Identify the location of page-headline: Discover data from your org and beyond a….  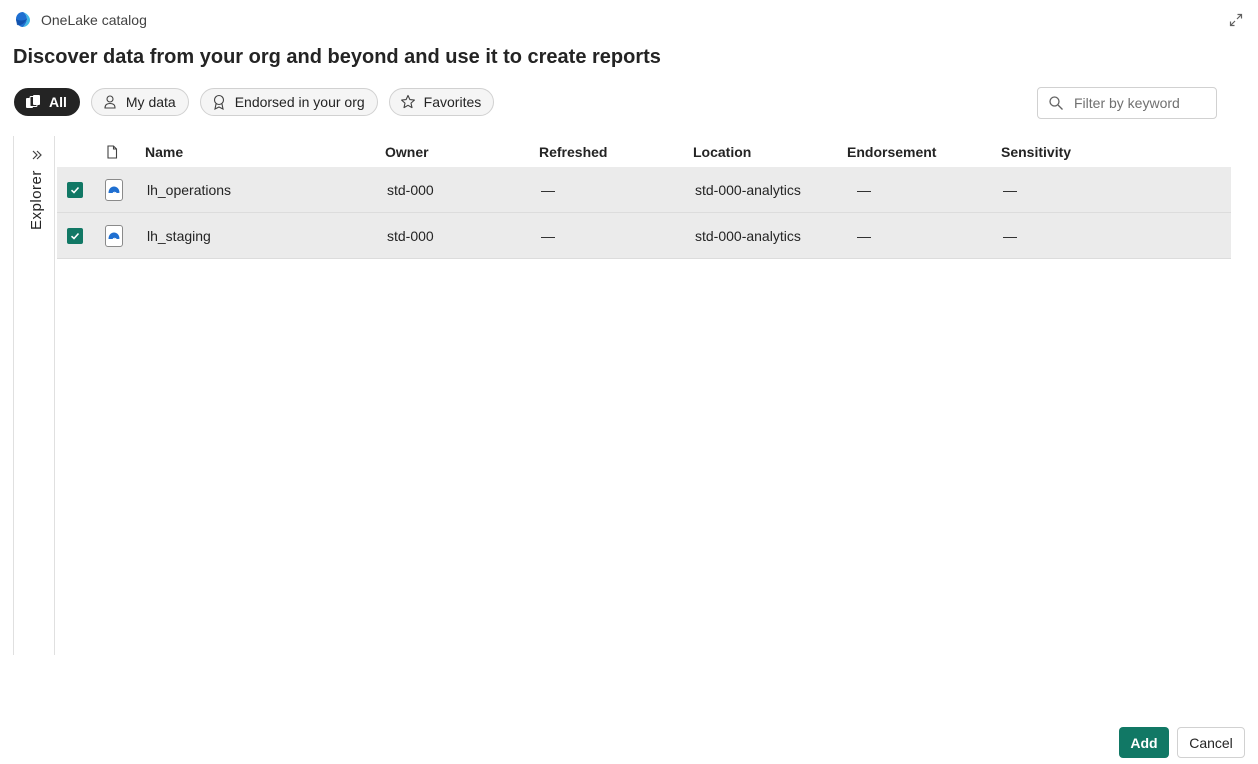
(337, 57).